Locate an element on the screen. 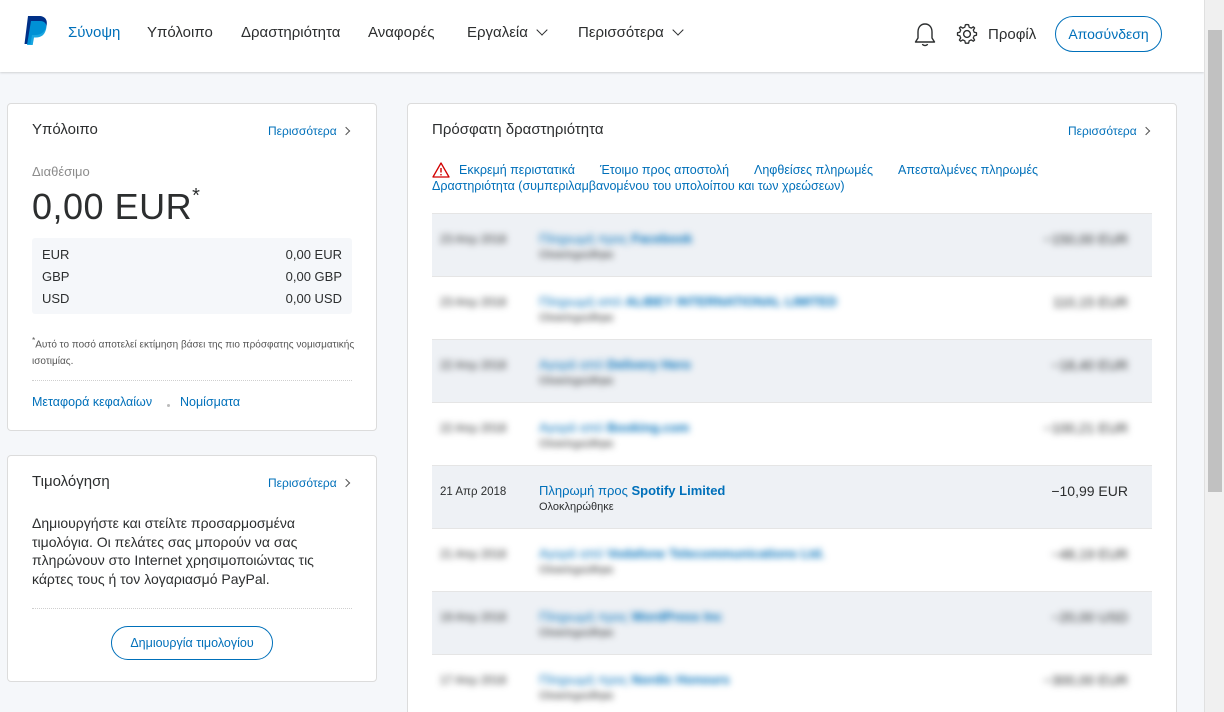  activity-date: 23 Απρ 2018 is located at coordinates (473, 303).